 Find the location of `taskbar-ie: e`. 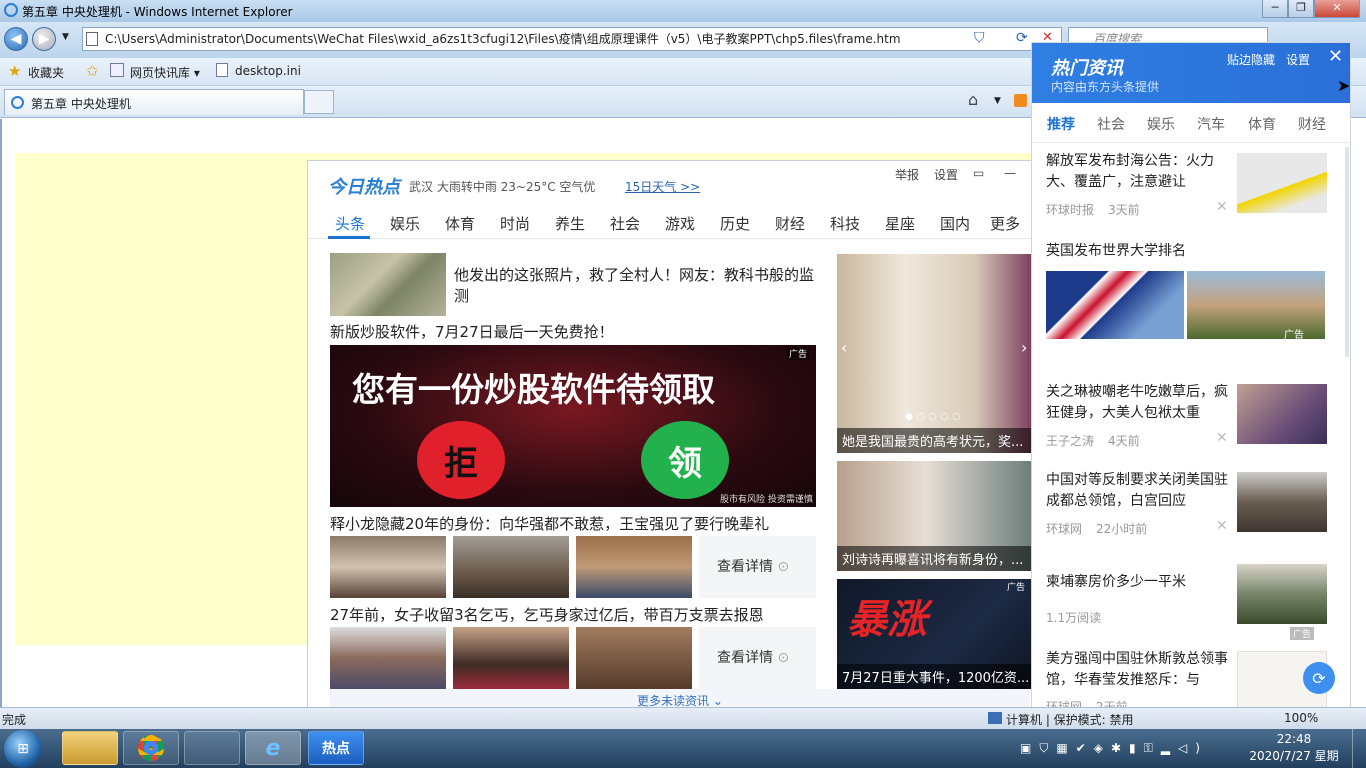

taskbar-ie: e is located at coordinates (273, 748).